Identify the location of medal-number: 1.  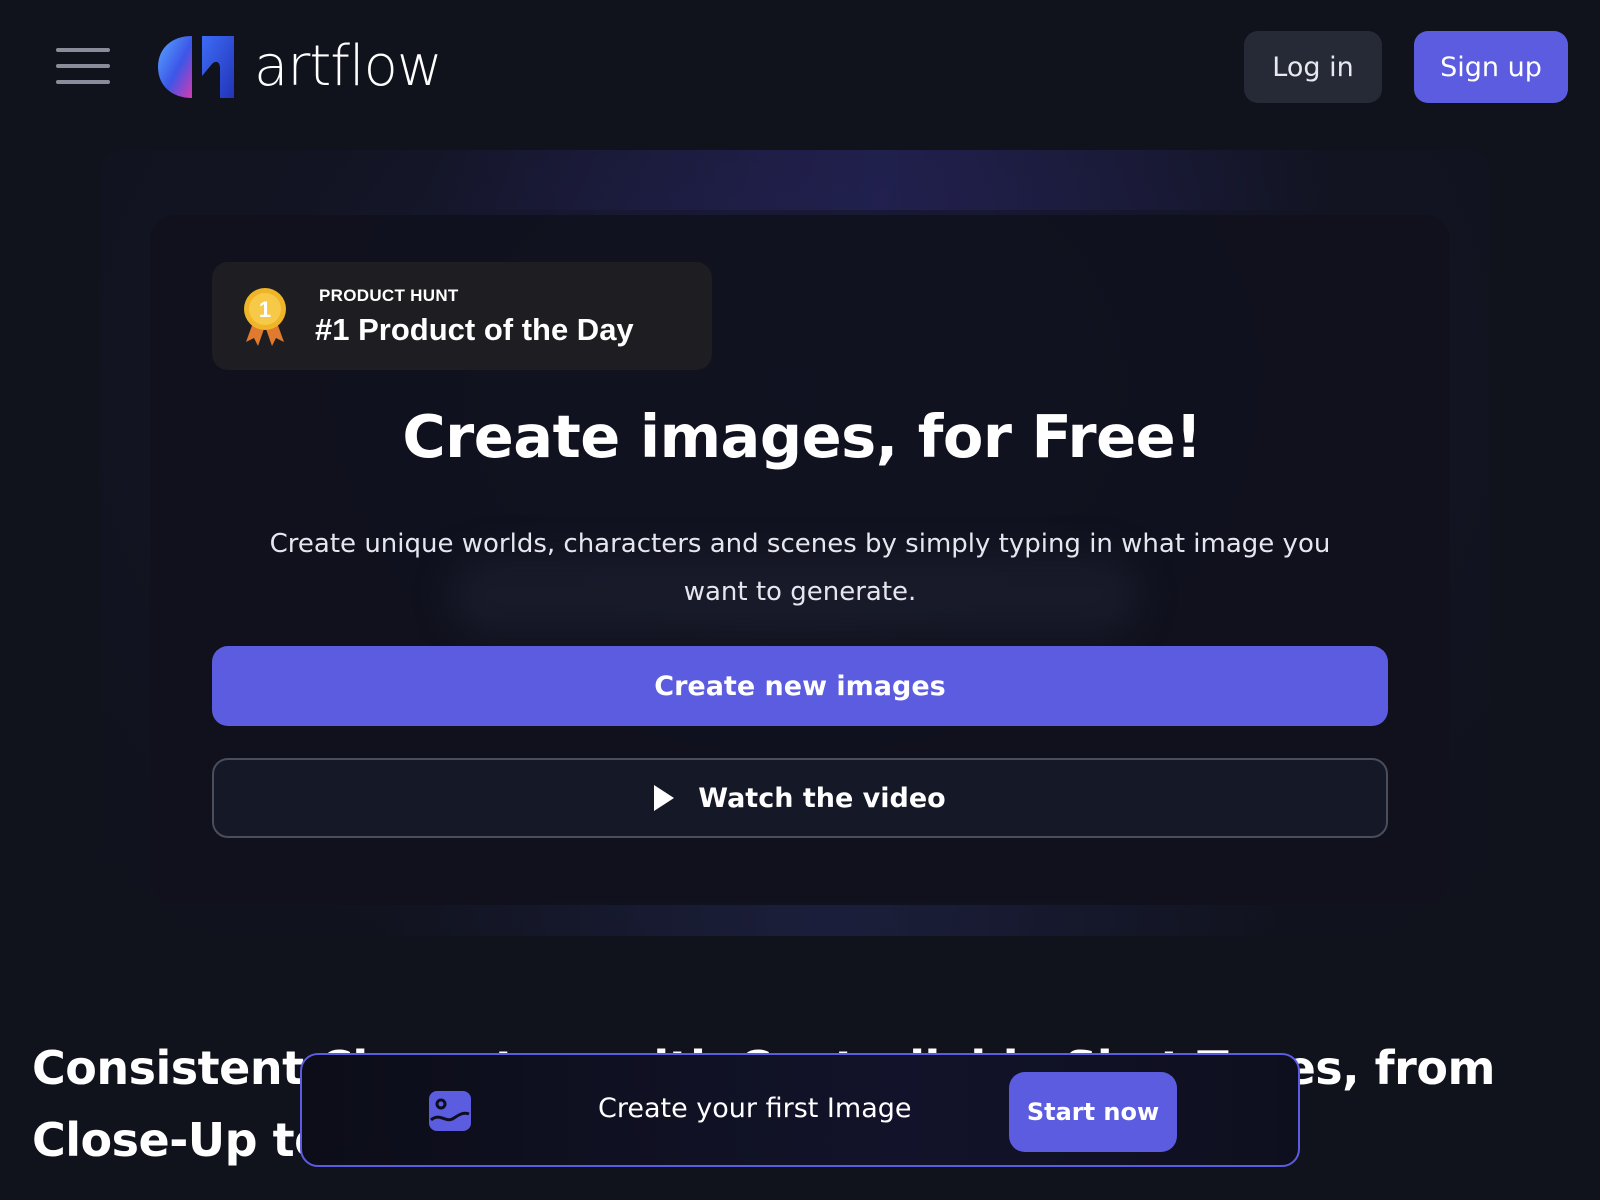
(265, 309).